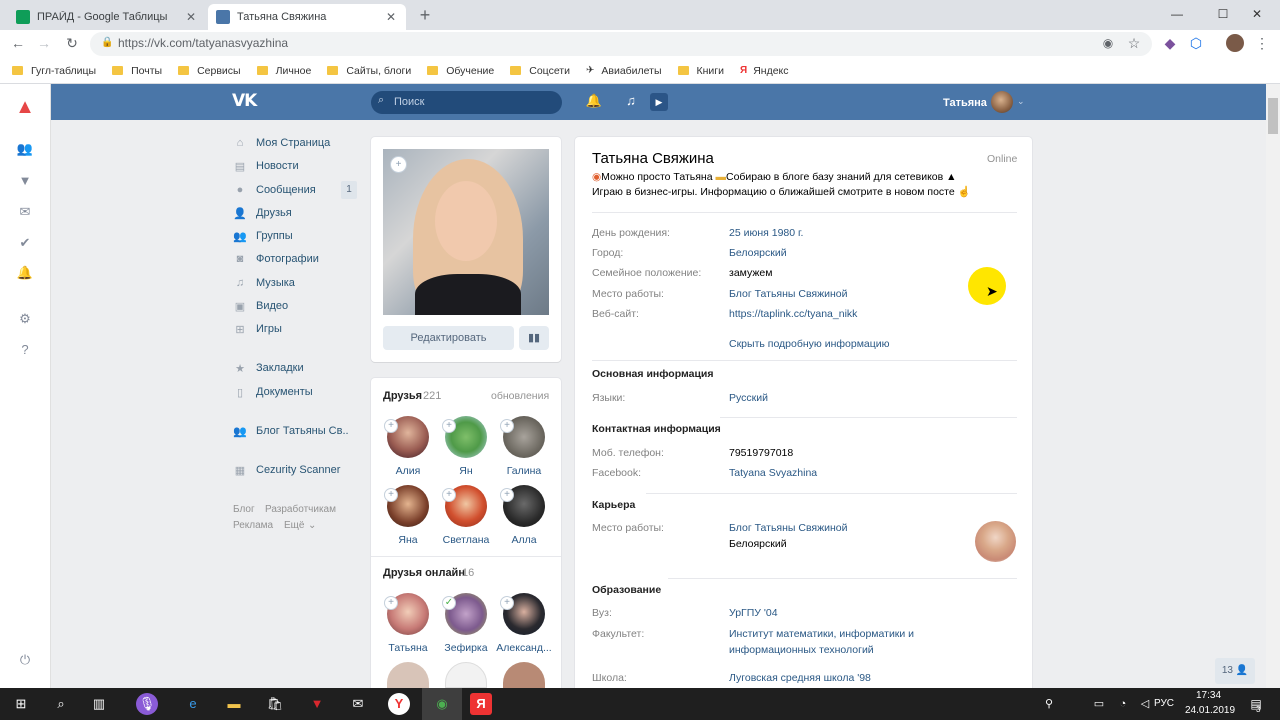  Describe the element at coordinates (44, 43) in the screenshot. I see `forward-icon: →` at that location.